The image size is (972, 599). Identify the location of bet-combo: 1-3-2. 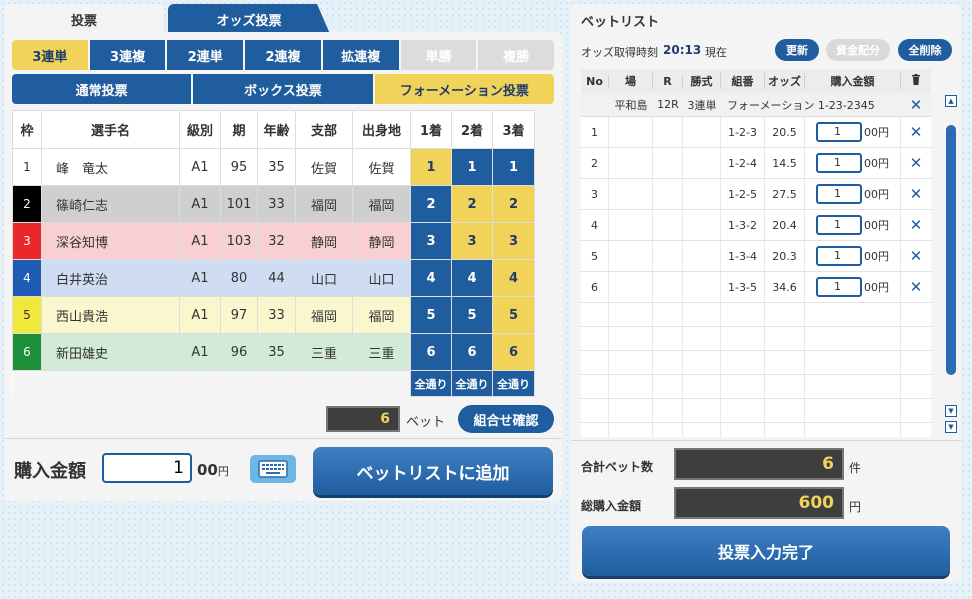
(743, 225).